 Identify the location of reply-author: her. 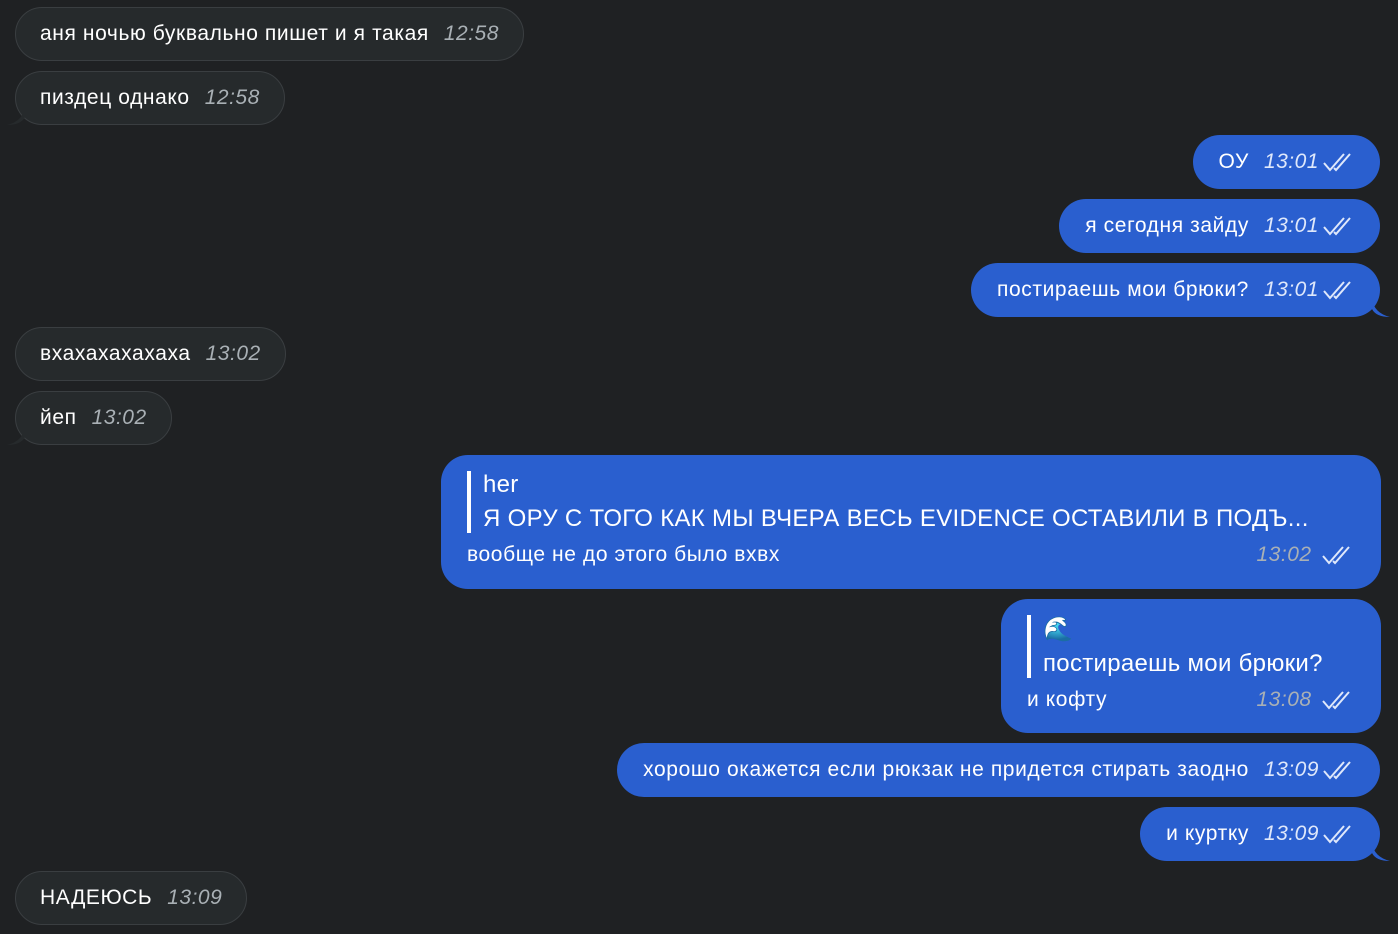
(501, 484).